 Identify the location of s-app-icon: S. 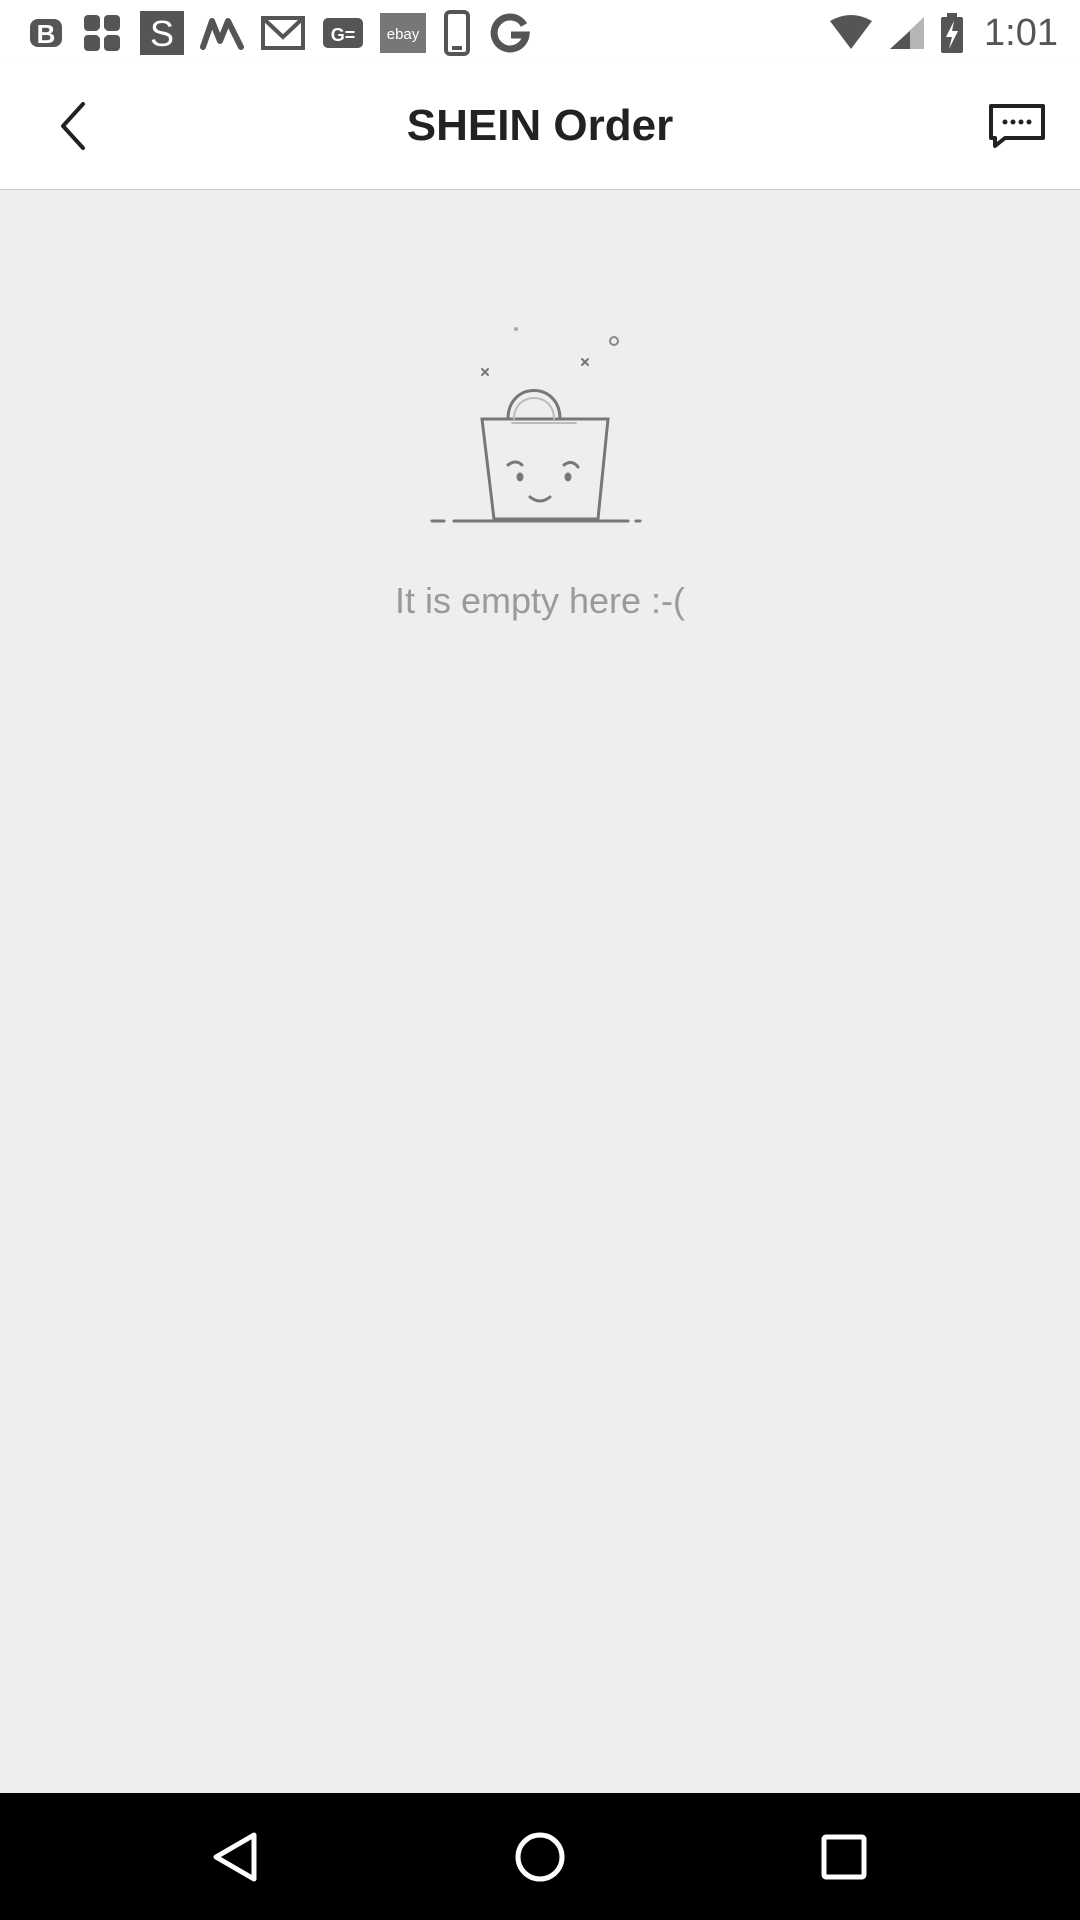
(162, 33).